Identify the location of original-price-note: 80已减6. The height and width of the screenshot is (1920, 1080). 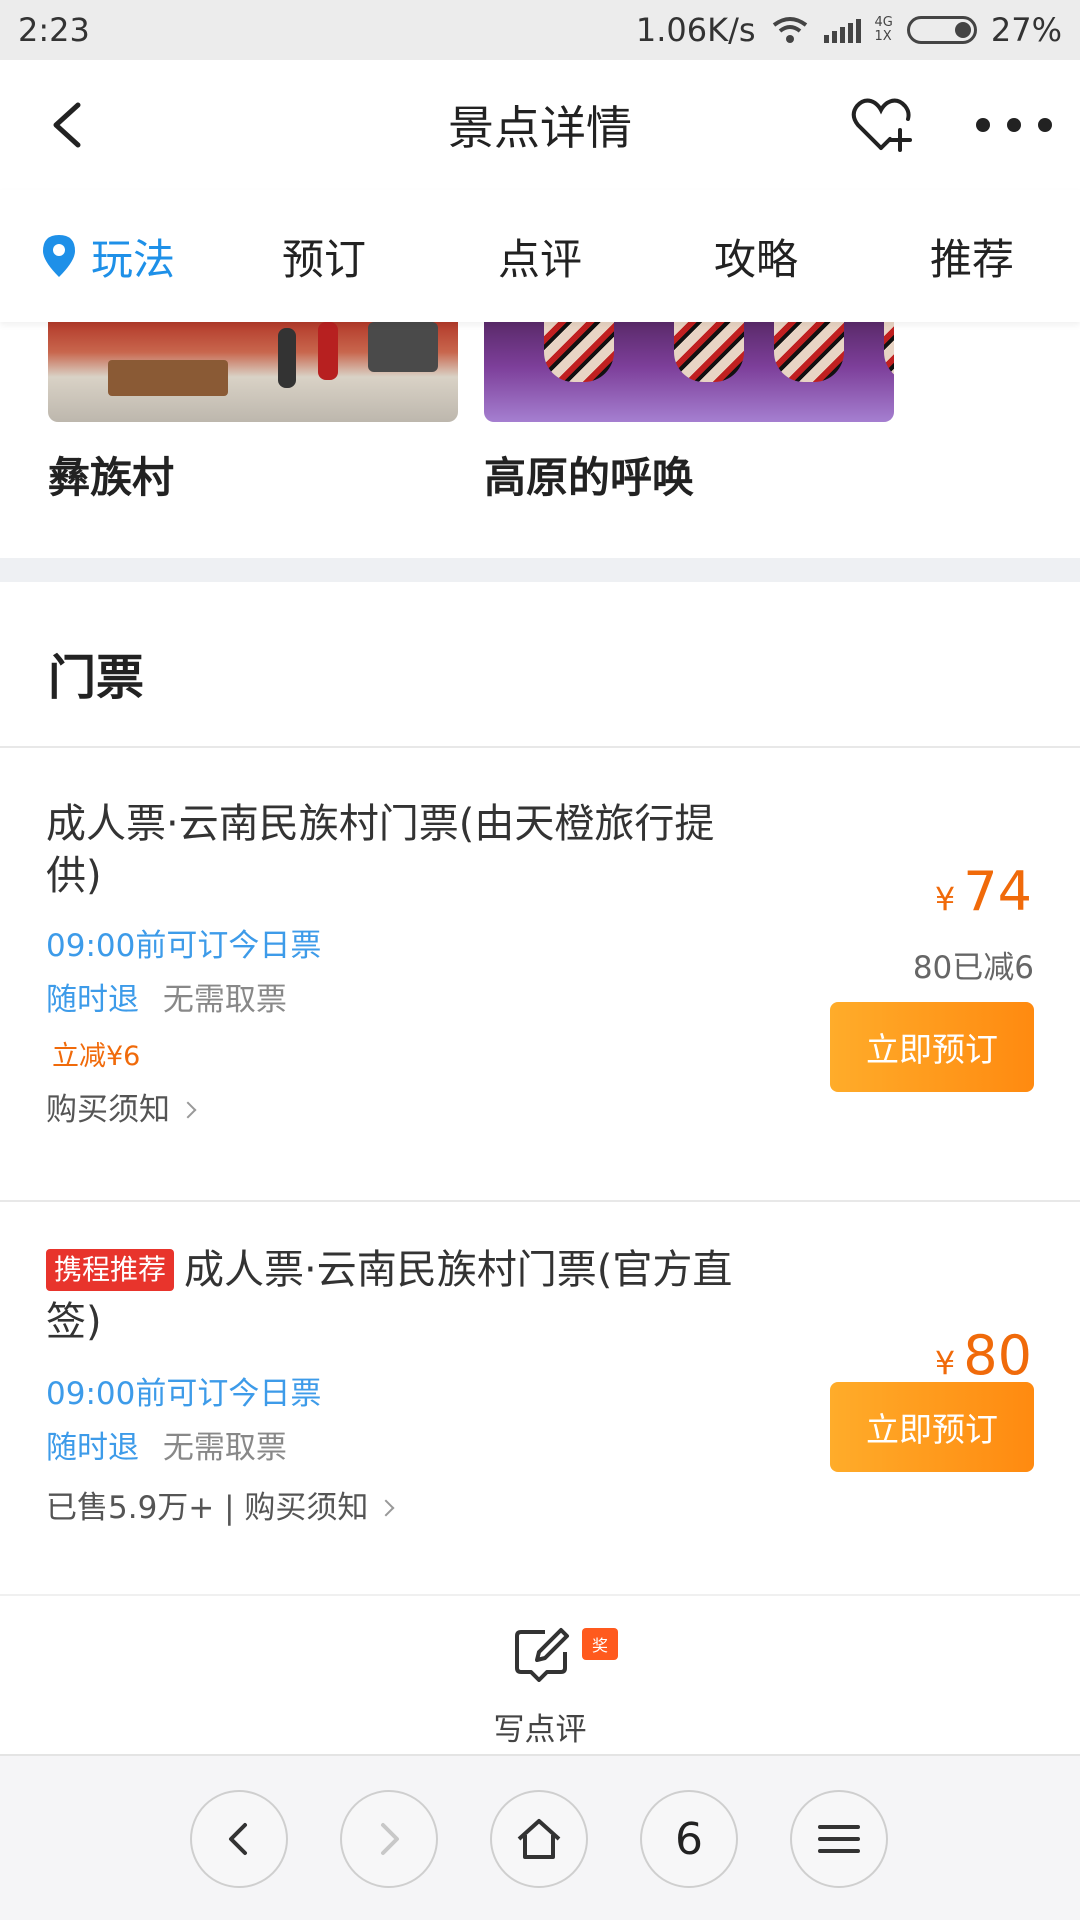
(973, 968).